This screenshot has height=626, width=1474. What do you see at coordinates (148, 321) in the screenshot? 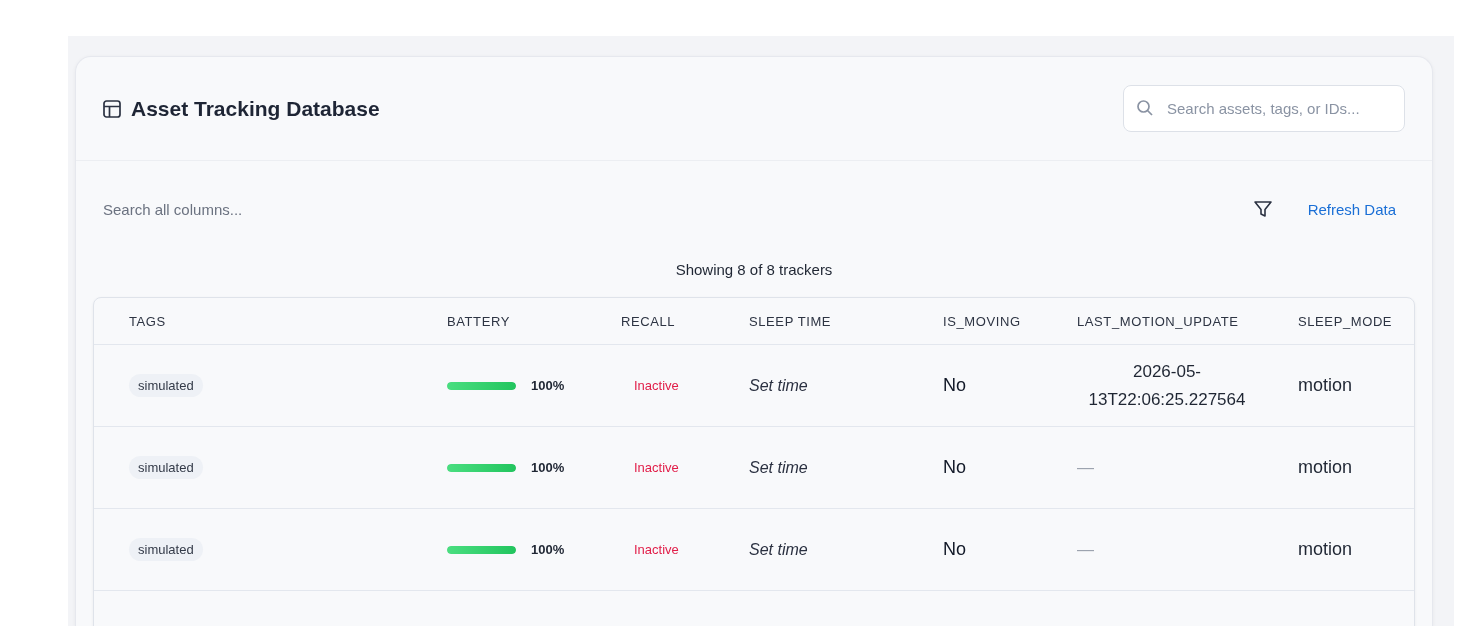
I see `column-header: TAGS` at bounding box center [148, 321].